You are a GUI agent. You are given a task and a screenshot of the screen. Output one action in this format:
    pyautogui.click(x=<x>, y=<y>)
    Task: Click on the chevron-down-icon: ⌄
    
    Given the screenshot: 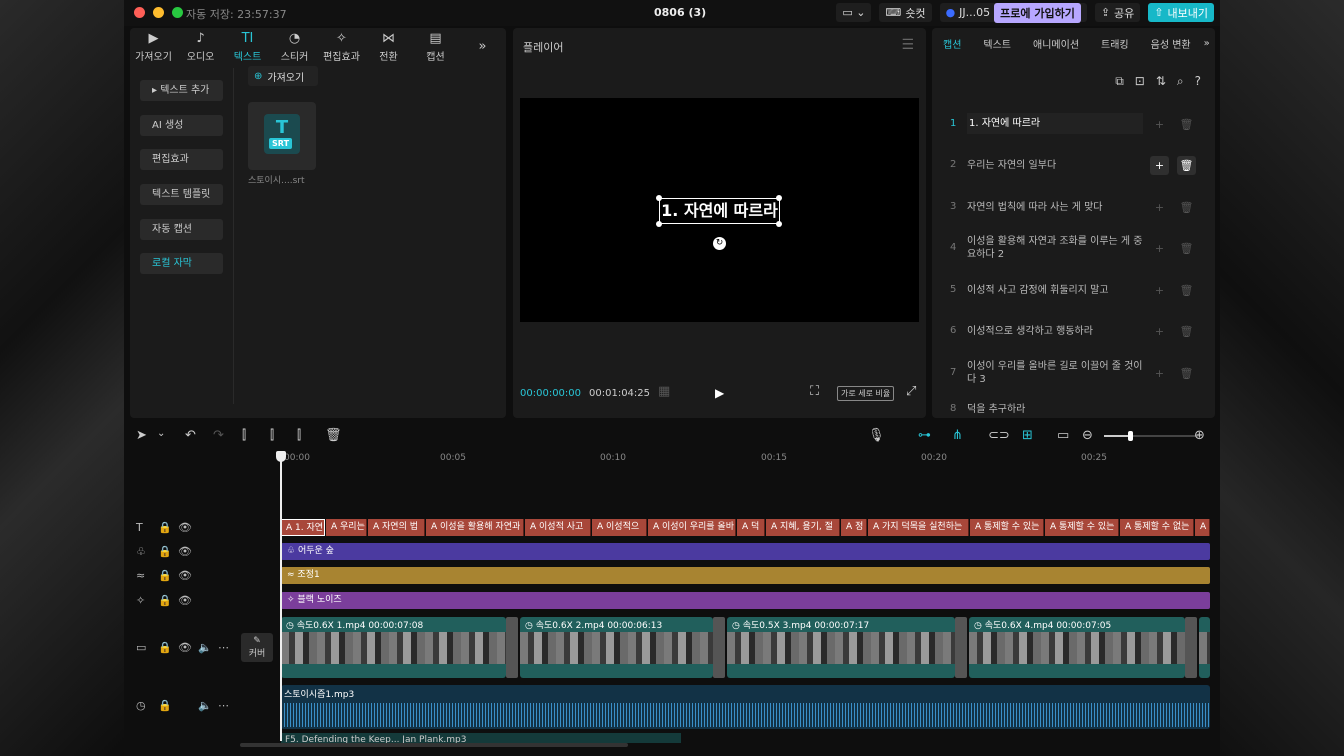 What is the action you would take?
    pyautogui.click(x=161, y=433)
    